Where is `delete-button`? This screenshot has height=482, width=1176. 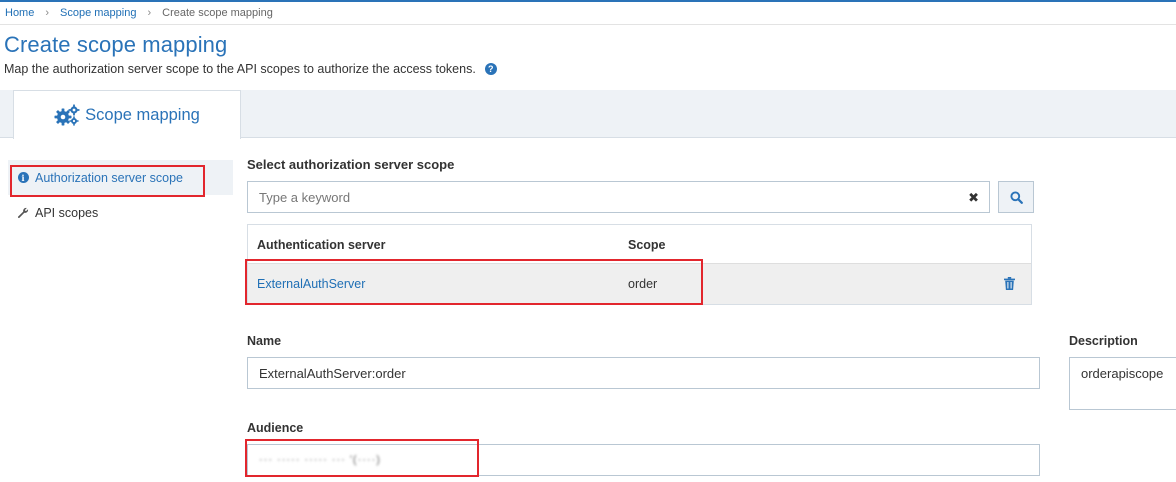 delete-button is located at coordinates (1009, 285).